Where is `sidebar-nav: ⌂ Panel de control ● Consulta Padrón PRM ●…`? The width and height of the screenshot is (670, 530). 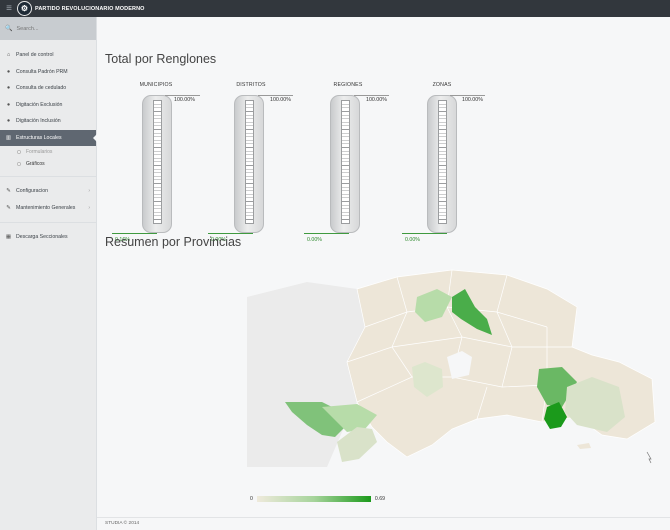
sidebar-nav: ⌂ Panel de control ● Consulta Padrón PRM ●… is located at coordinates (48, 146).